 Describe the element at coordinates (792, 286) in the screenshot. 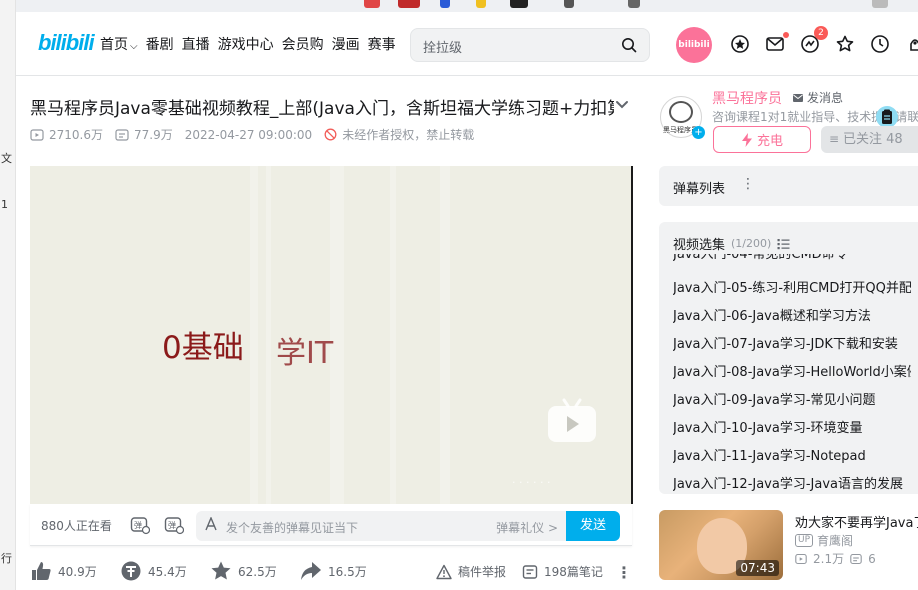

I see `collection-item: Java入门-05-练习-利用CMD打开QQ并配置环境变量` at that location.